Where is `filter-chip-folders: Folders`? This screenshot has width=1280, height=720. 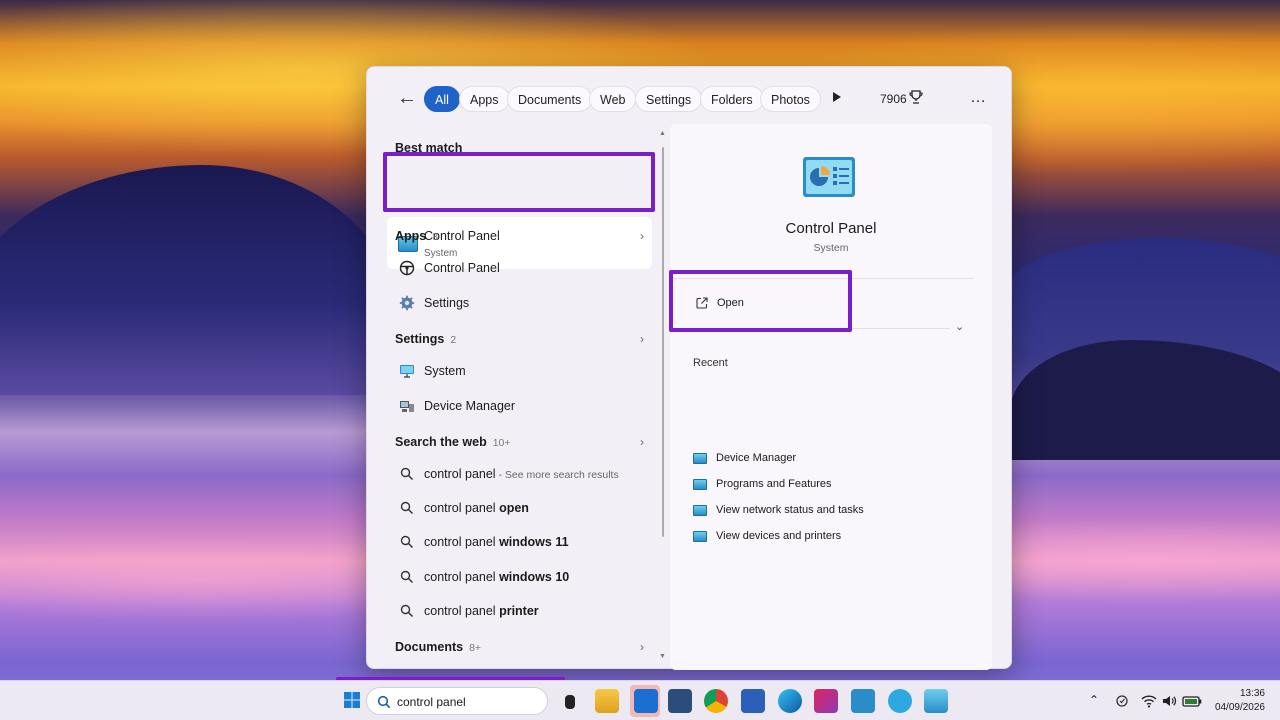 filter-chip-folders: Folders is located at coordinates (732, 99).